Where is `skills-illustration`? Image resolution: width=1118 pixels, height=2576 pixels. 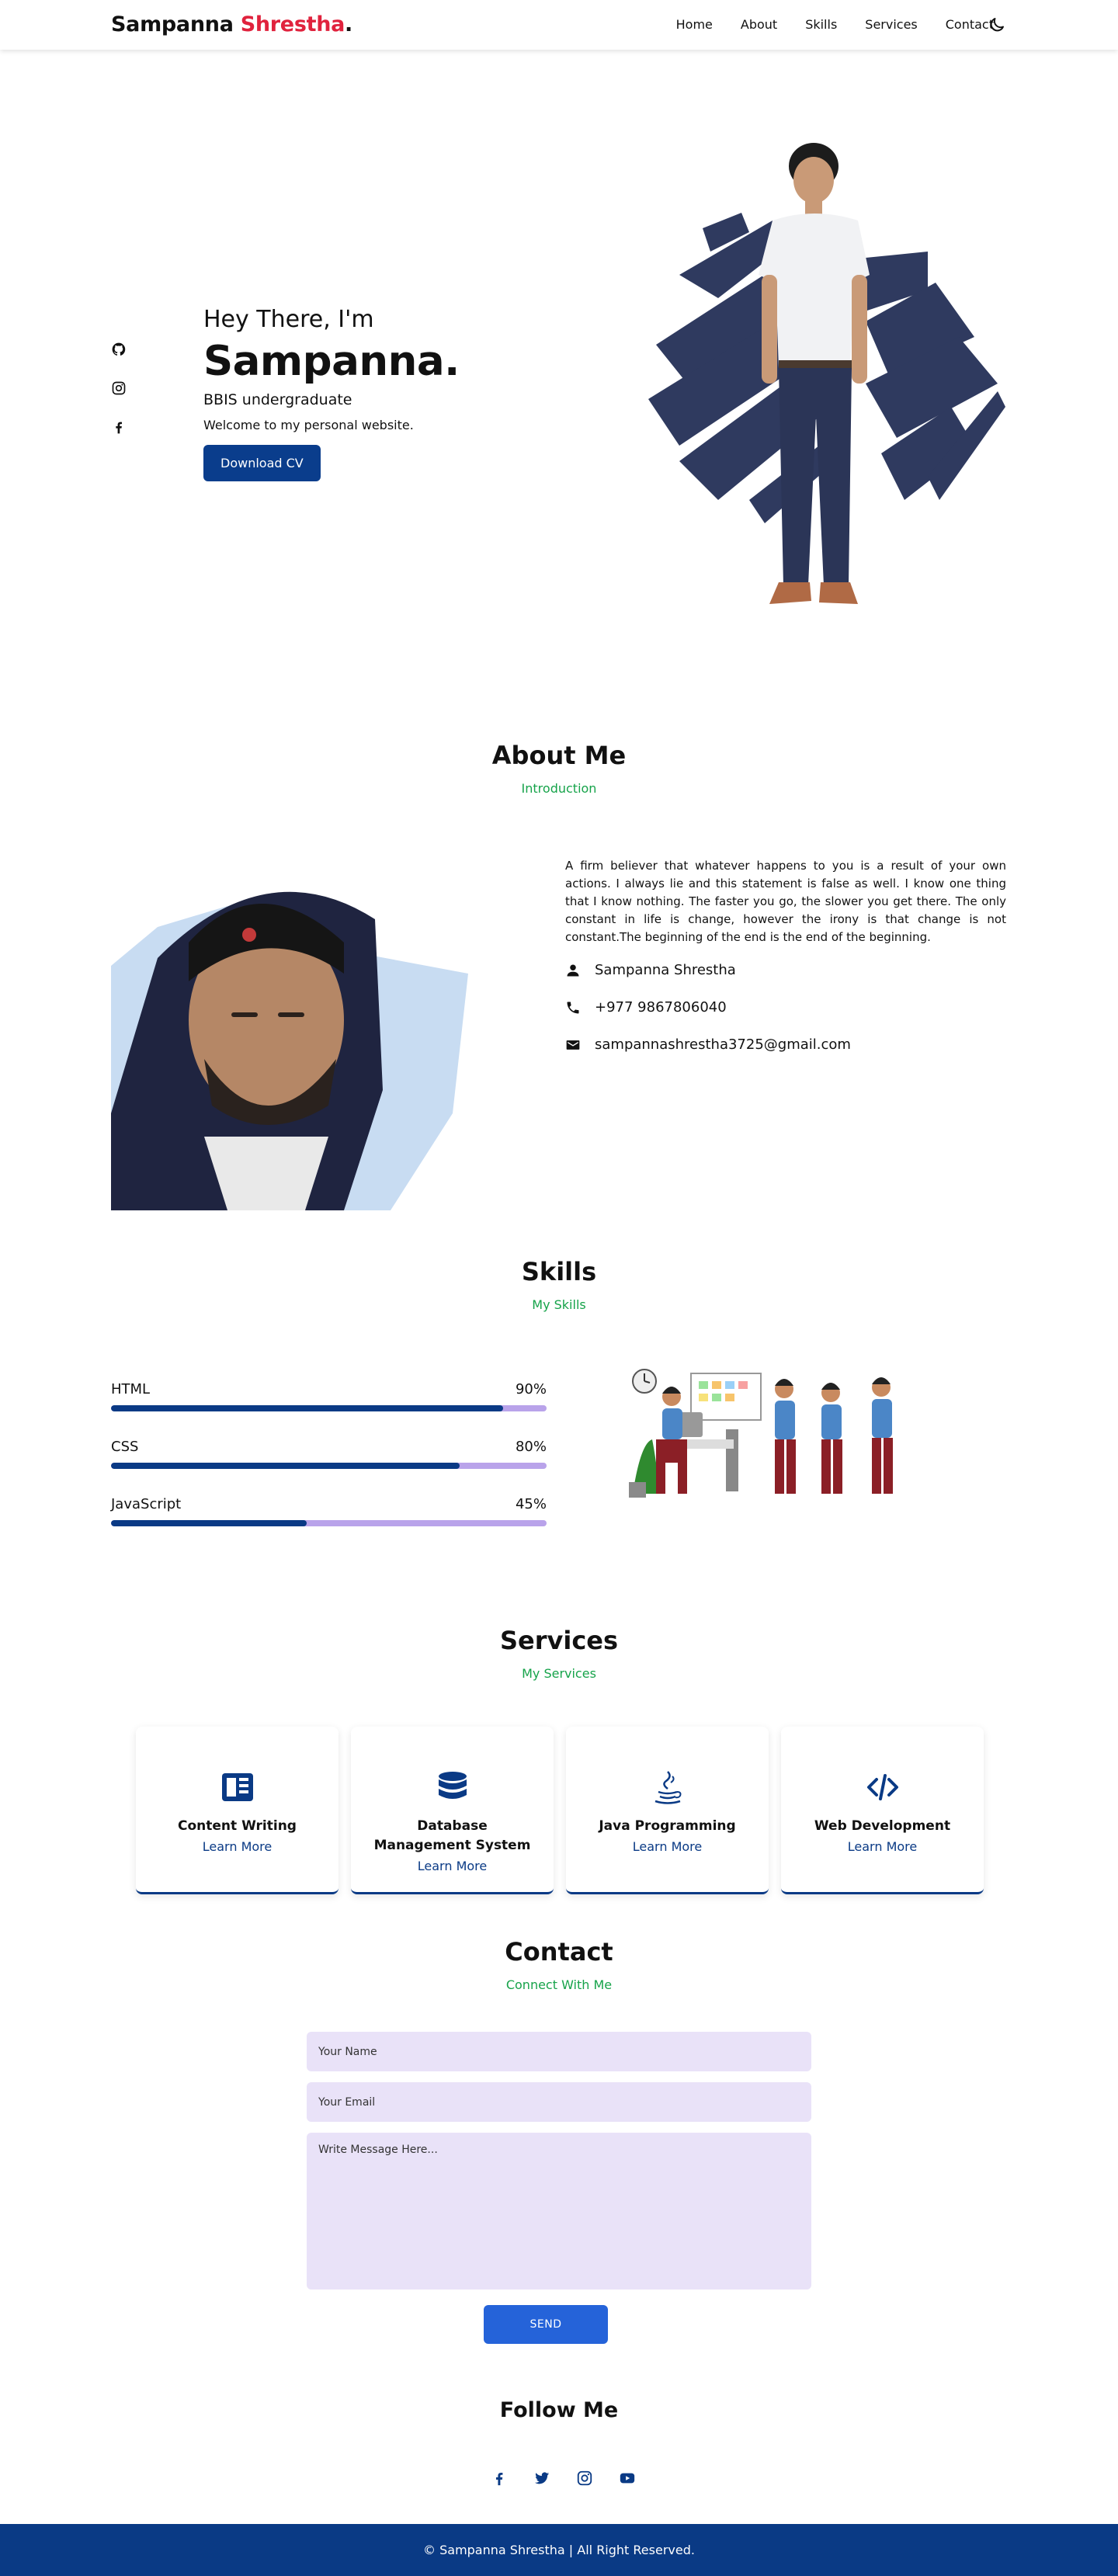 skills-illustration is located at coordinates (761, 1433).